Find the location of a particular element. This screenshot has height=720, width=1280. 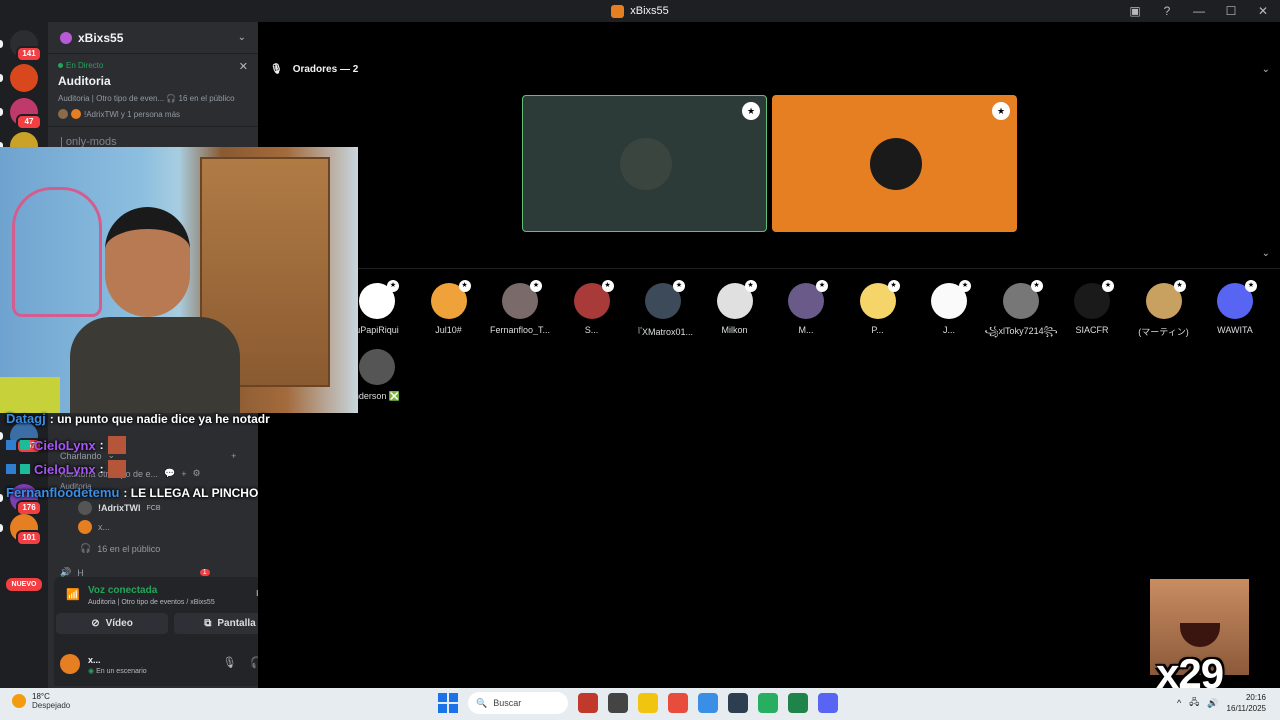

search-box: 🔍 Buscar is located at coordinates (518, 703).